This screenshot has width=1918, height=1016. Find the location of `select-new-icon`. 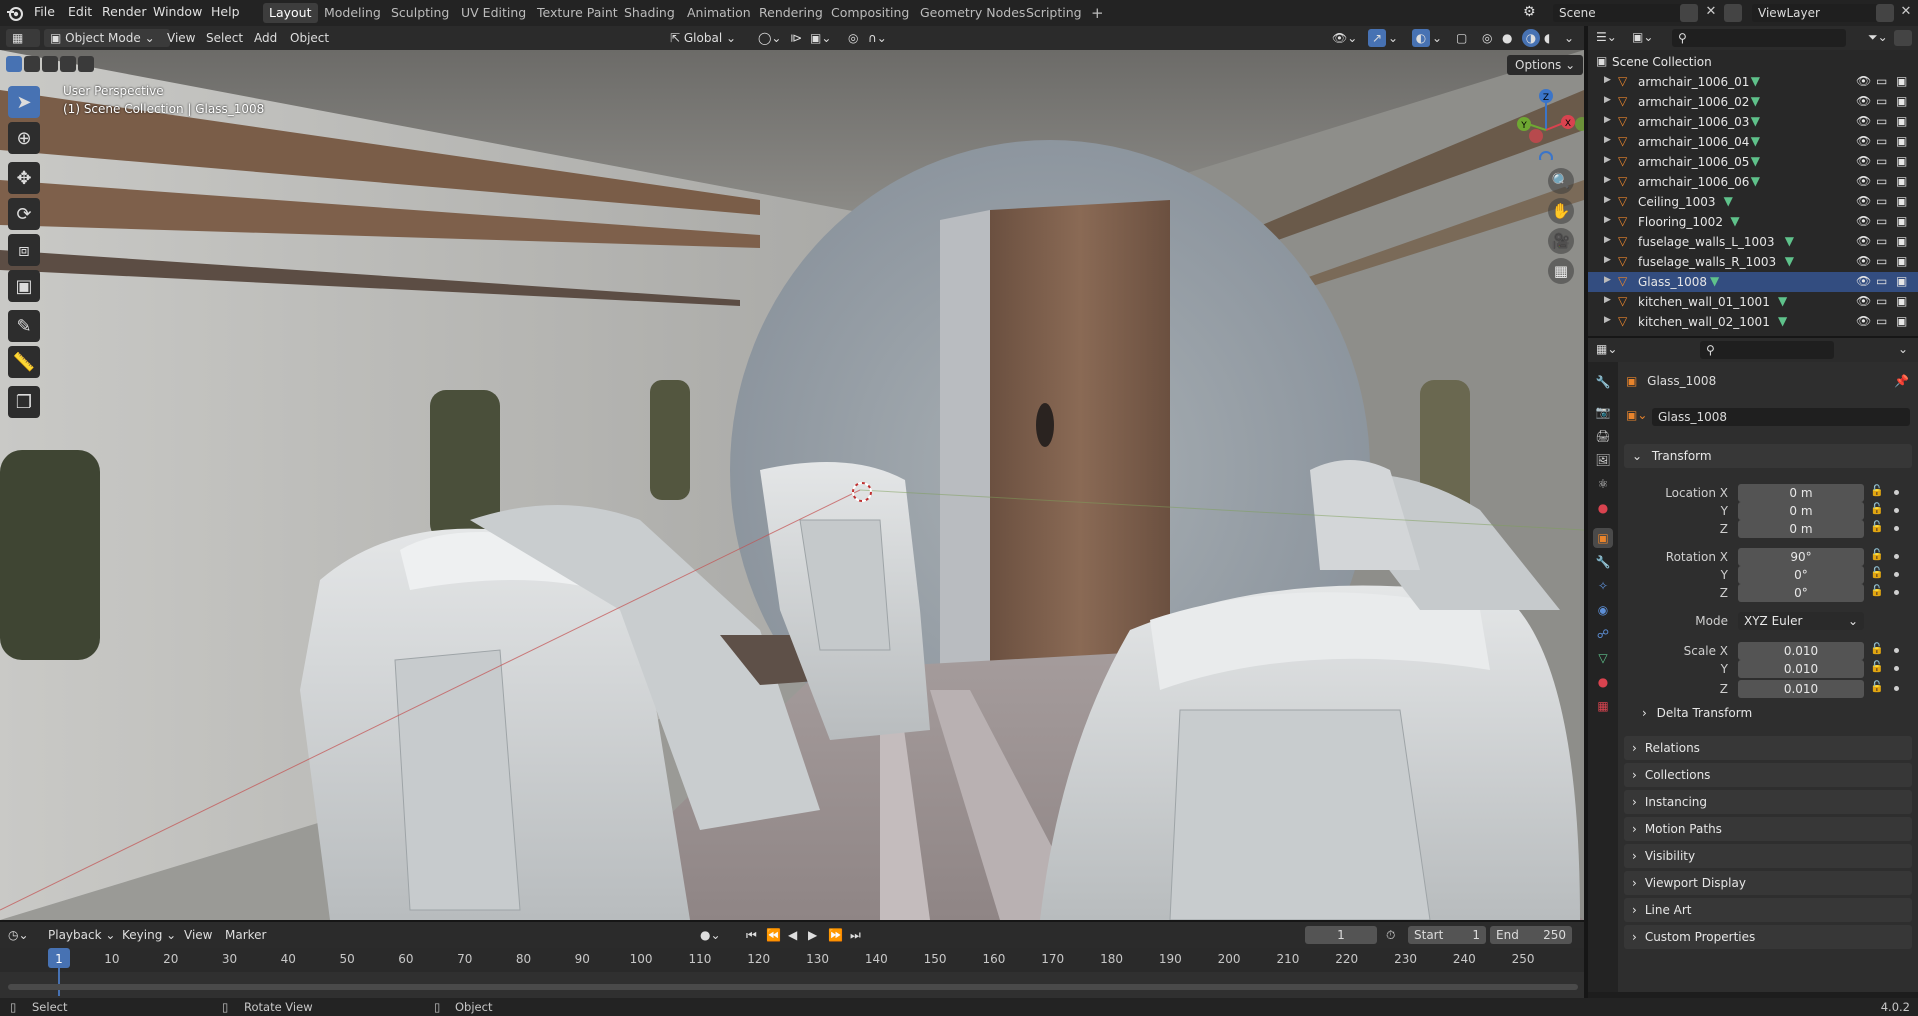

select-new-icon is located at coordinates (14, 64).